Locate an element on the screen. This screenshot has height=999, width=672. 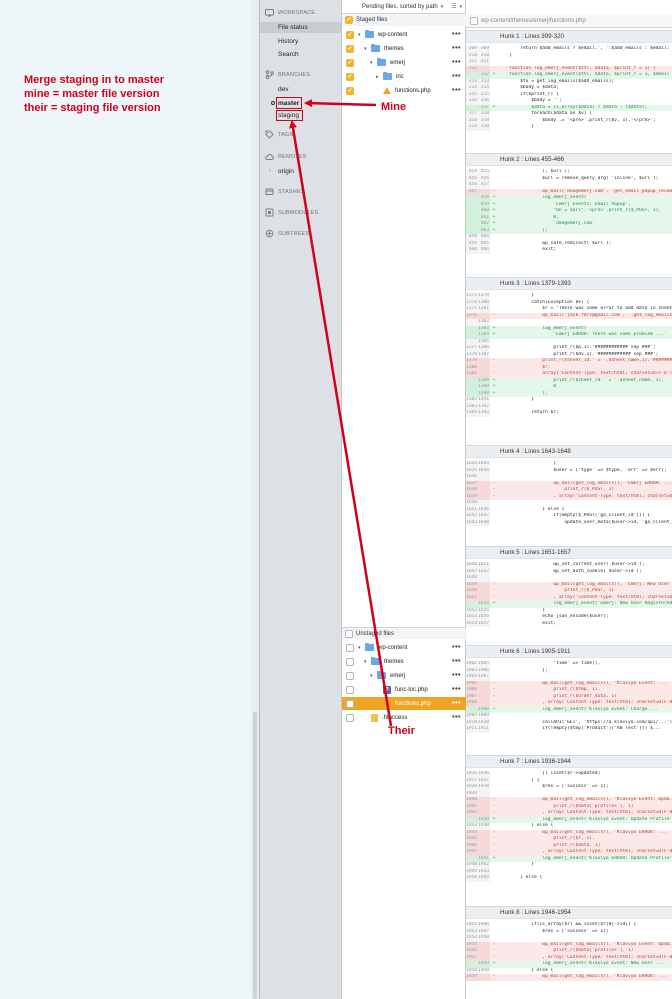
hunk-header: Hunk 5 : Lines 1651-1657 is located at coordinates (569, 552).